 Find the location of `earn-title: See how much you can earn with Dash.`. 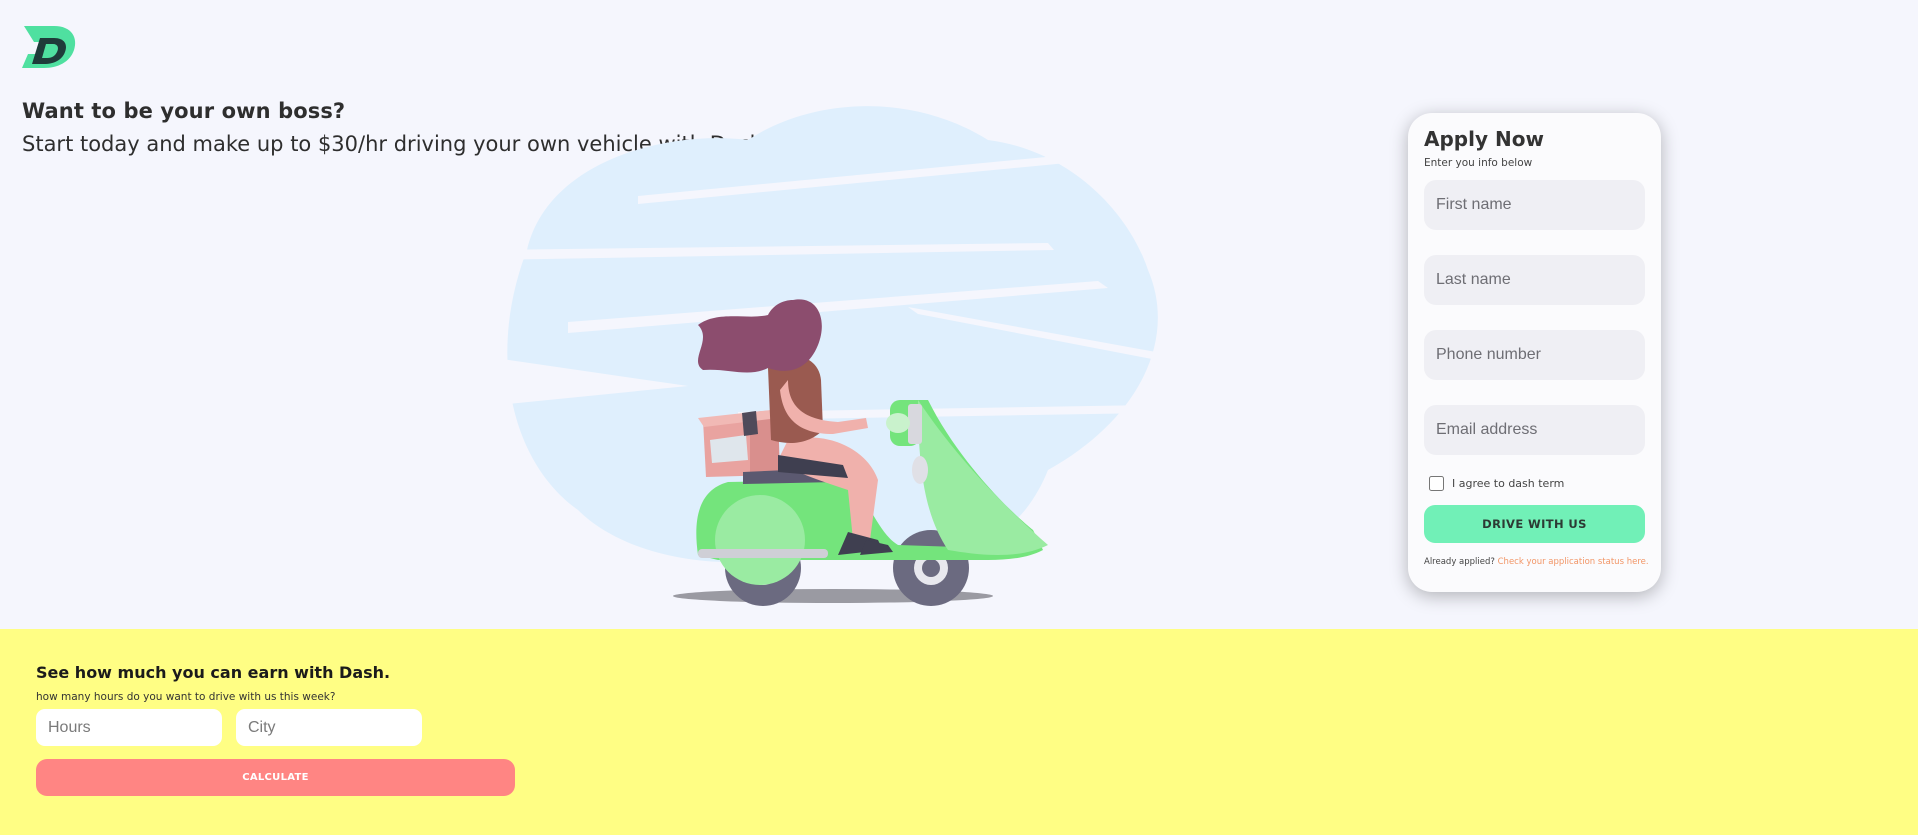

earn-title: See how much you can earn with Dash. is located at coordinates (213, 672).